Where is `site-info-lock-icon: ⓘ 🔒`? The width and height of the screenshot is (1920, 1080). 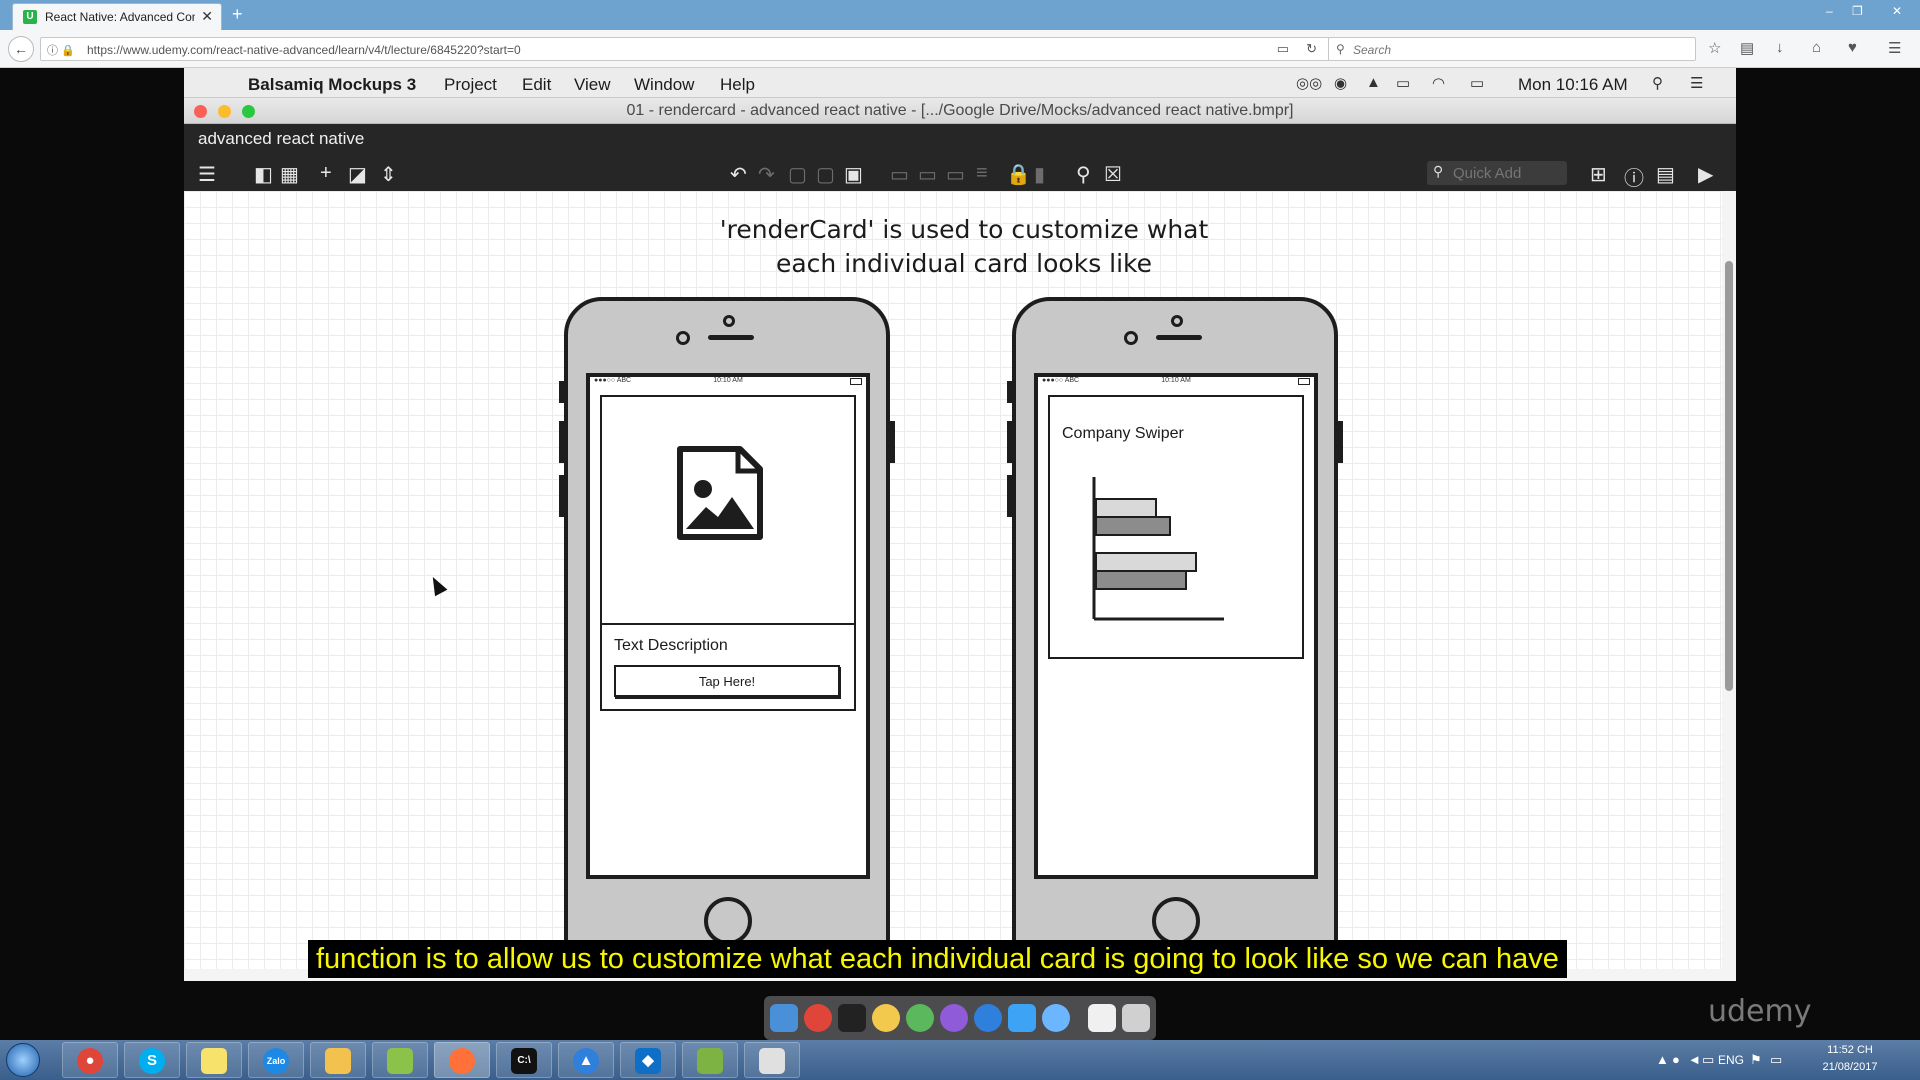
site-info-lock-icon: ⓘ 🔒 is located at coordinates (61, 50).